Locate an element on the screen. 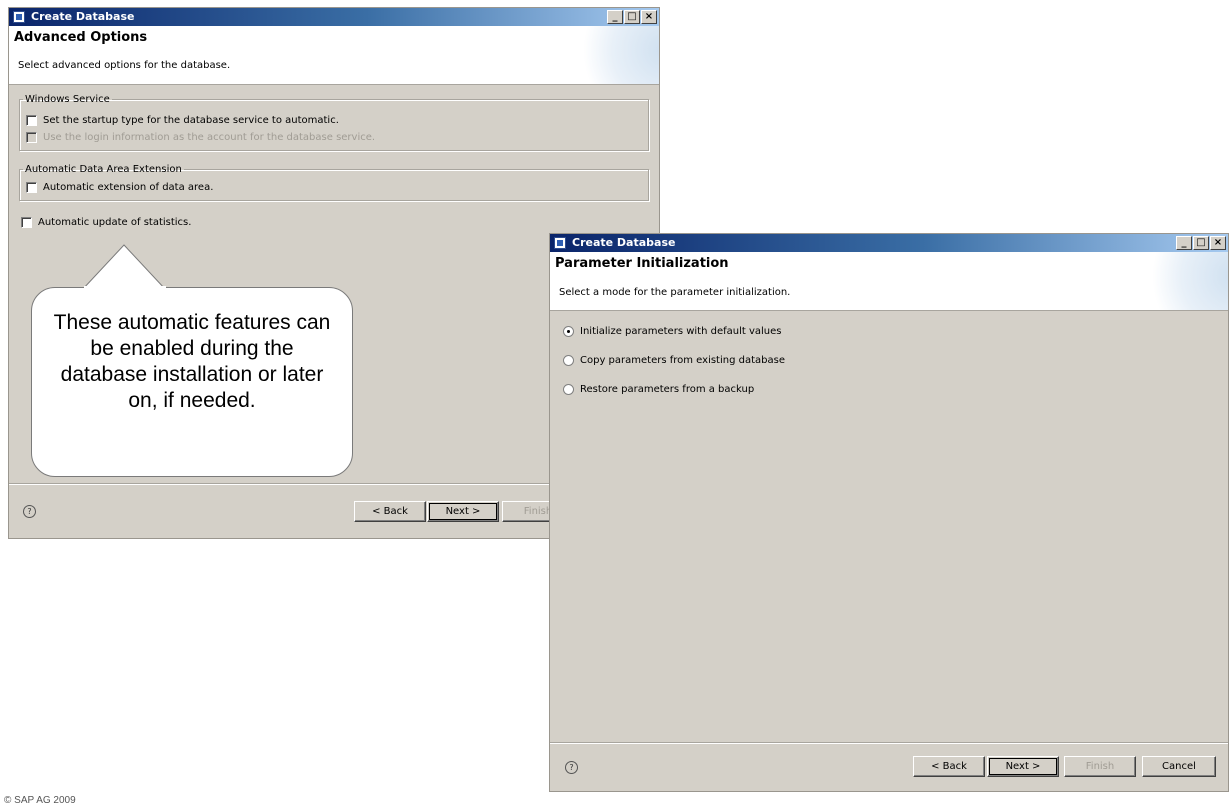  finish-button: Finish is located at coordinates (1100, 766).